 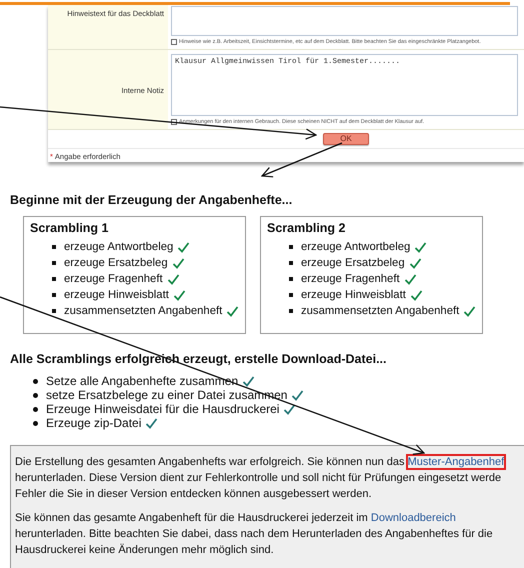 What do you see at coordinates (456, 462) in the screenshot?
I see `link: Muster-Angabenhef` at bounding box center [456, 462].